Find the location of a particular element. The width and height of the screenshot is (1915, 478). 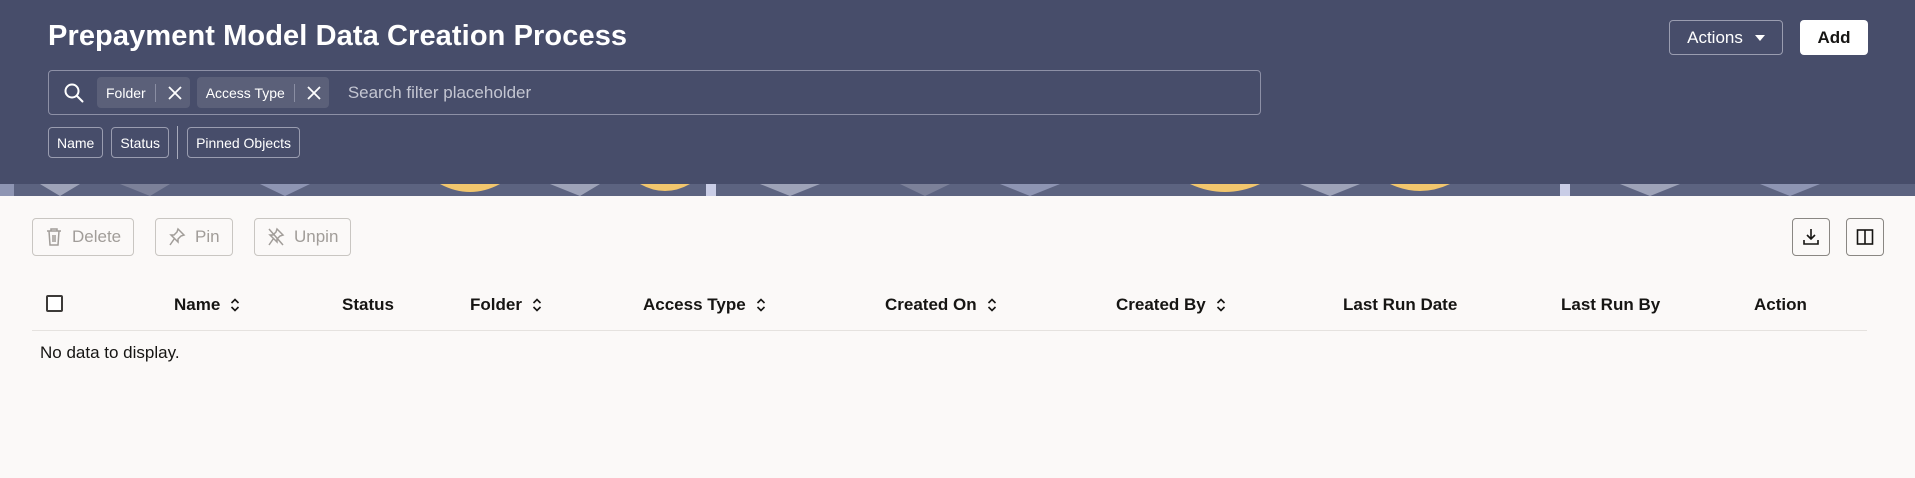

delete-button: Delete is located at coordinates (83, 237).